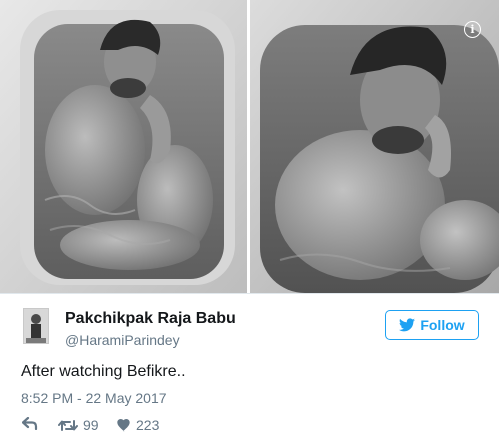  I want to click on retweet-icon, so click(68, 425).